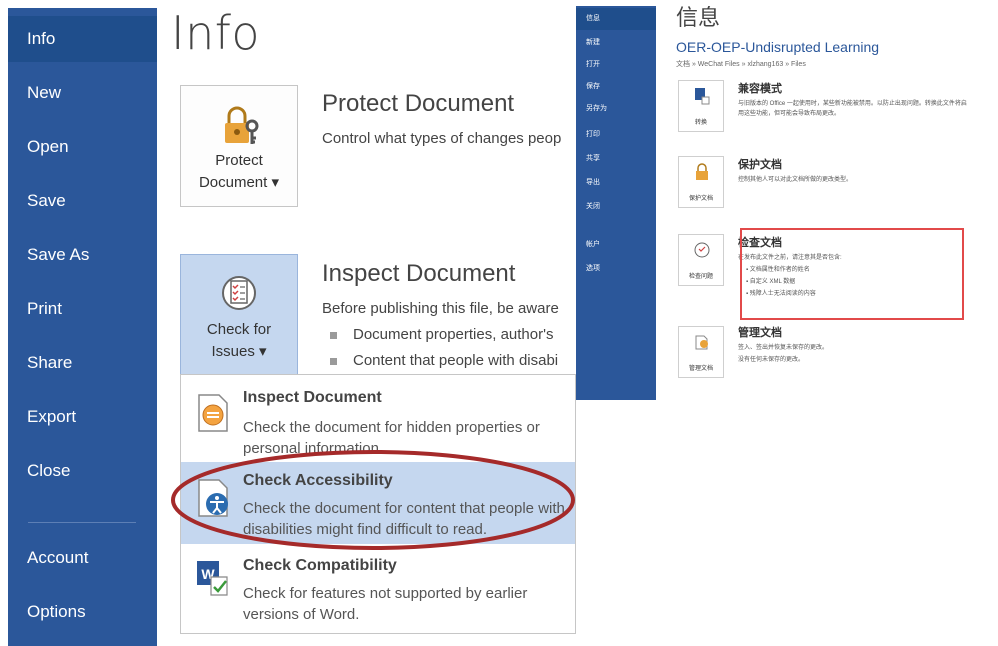 Image resolution: width=998 pixels, height=646 pixels. What do you see at coordinates (239, 351) in the screenshot?
I see `issues-label-2: Issues ▾` at bounding box center [239, 351].